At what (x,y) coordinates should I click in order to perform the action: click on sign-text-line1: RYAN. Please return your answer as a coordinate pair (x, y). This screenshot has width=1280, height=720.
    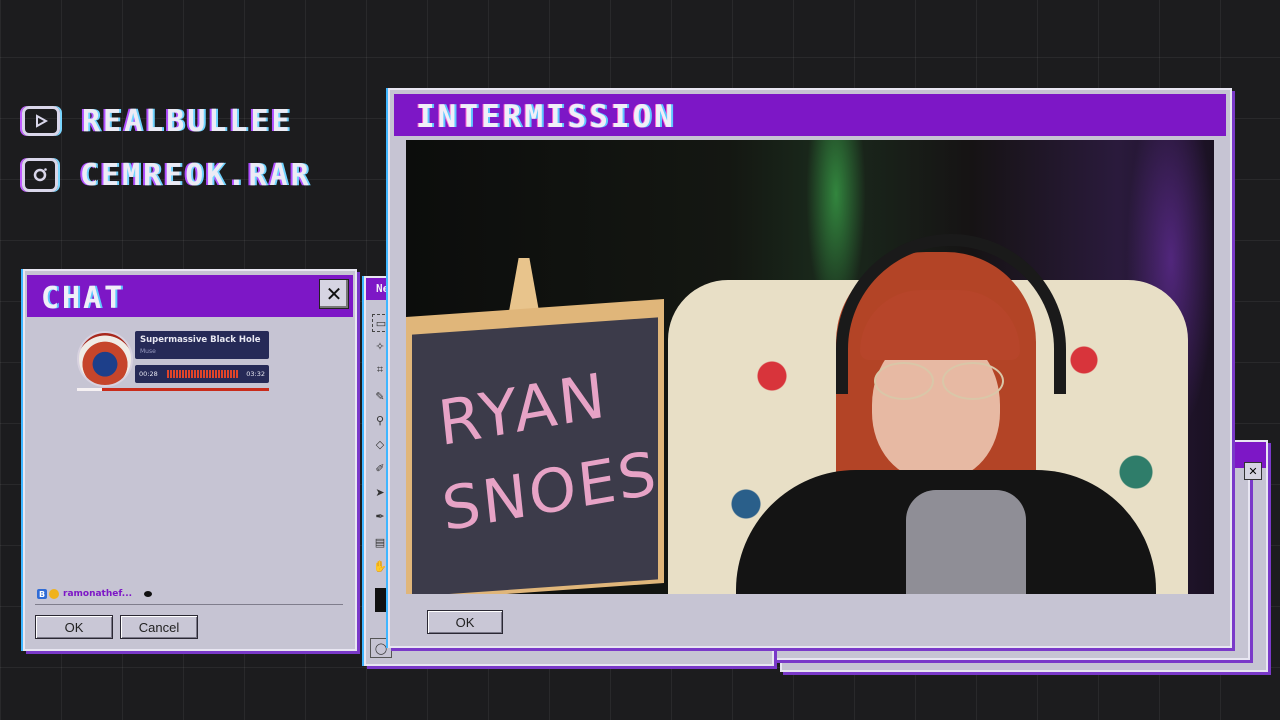
    Looking at the image, I should click on (522, 409).